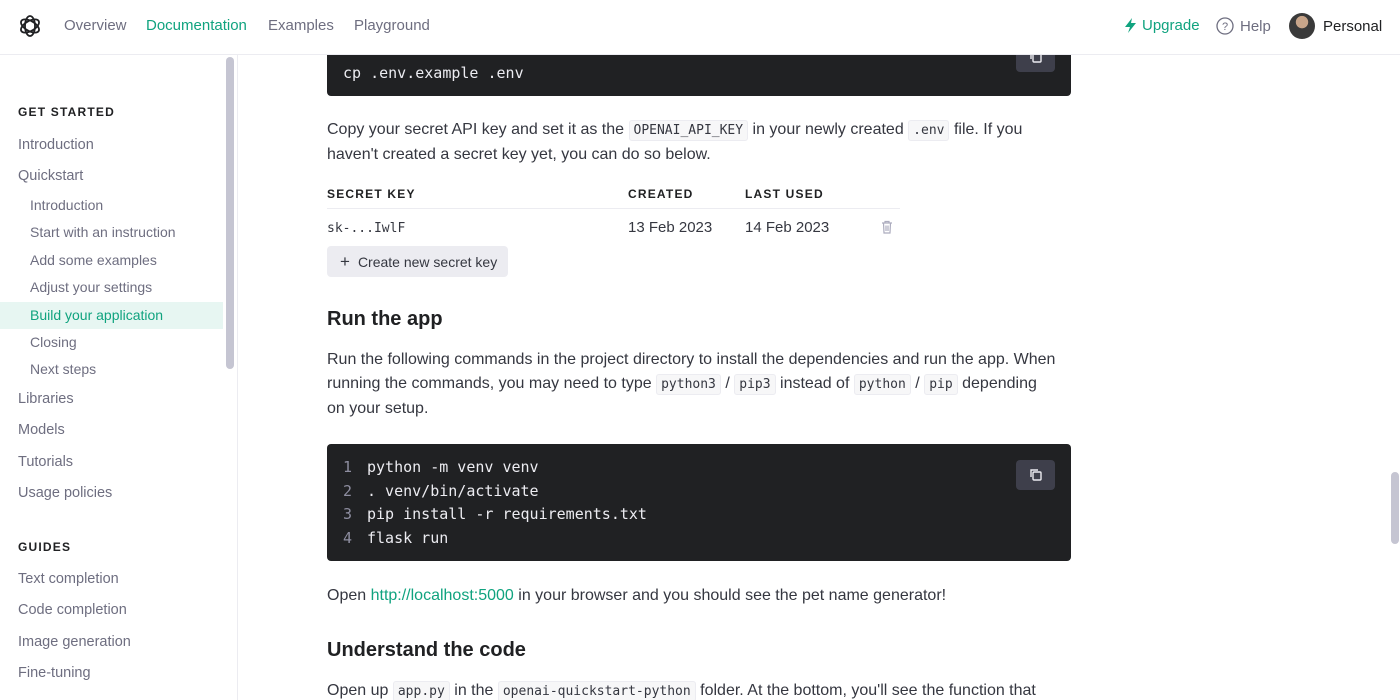 Image resolution: width=1400 pixels, height=700 pixels. I want to click on created-date: 13 Feb 2023, so click(670, 227).